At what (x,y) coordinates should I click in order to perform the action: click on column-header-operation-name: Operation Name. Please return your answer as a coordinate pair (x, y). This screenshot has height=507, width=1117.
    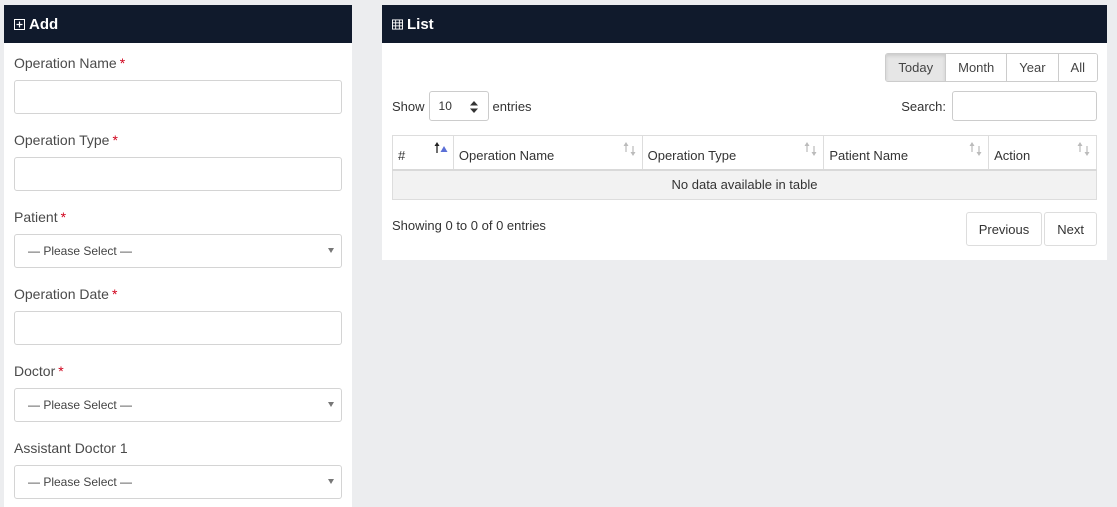
    Looking at the image, I should click on (547, 153).